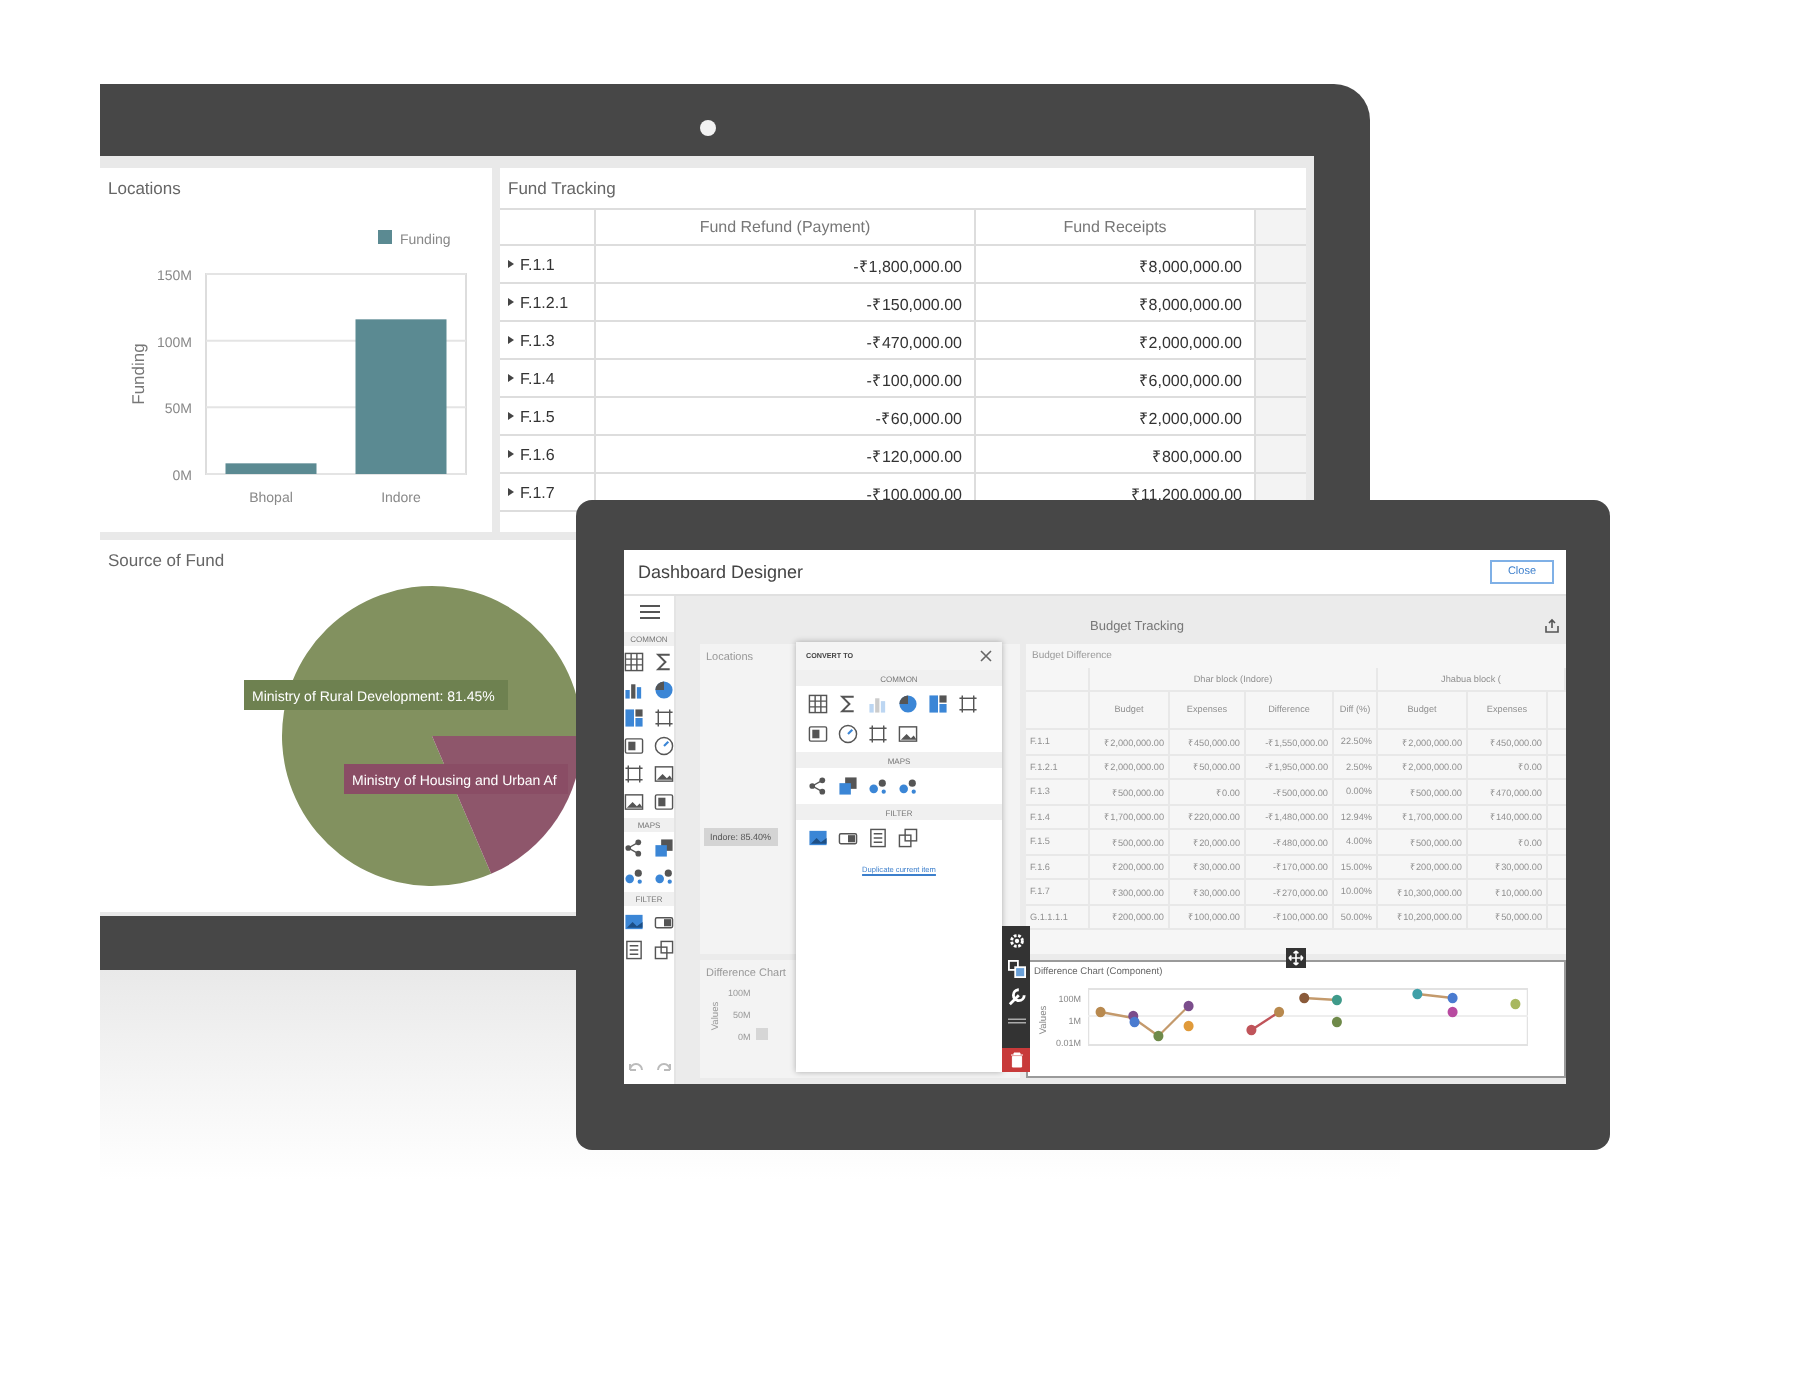 The width and height of the screenshot is (1800, 1384). Describe the element at coordinates (385, 237) in the screenshot. I see `legend-swatch` at that location.